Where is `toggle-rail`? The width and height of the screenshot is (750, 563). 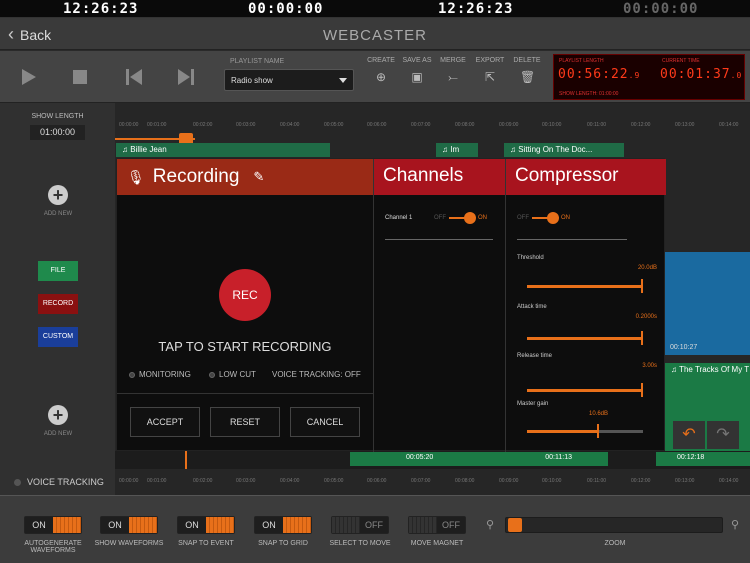 toggle-rail is located at coordinates (545, 218).